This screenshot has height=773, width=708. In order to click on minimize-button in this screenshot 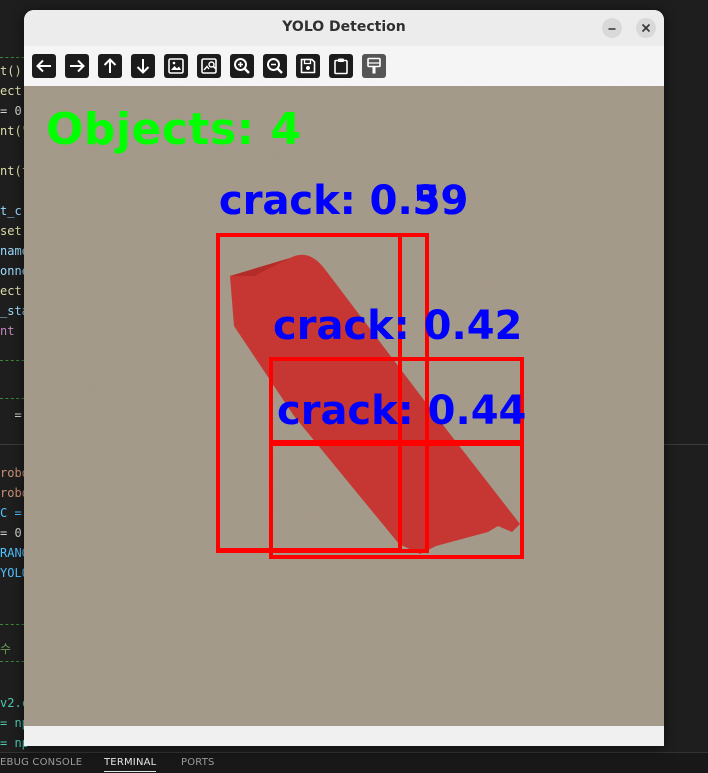, I will do `click(612, 28)`.